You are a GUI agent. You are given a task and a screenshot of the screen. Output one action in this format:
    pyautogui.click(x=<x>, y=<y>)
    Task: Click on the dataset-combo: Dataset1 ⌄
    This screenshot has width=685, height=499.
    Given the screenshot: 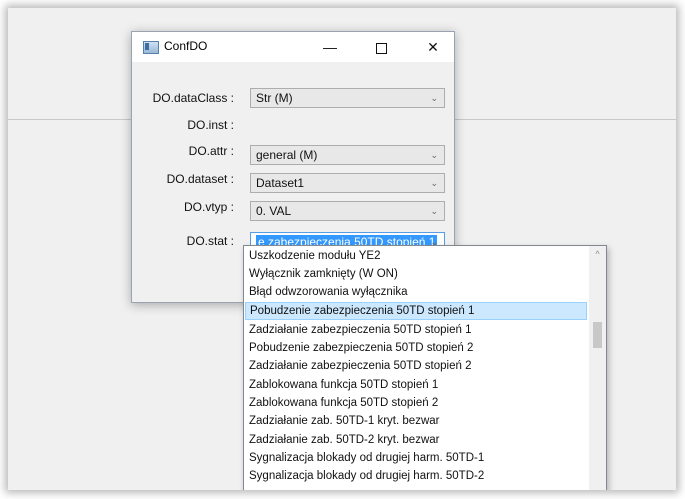 What is the action you would take?
    pyautogui.click(x=347, y=183)
    